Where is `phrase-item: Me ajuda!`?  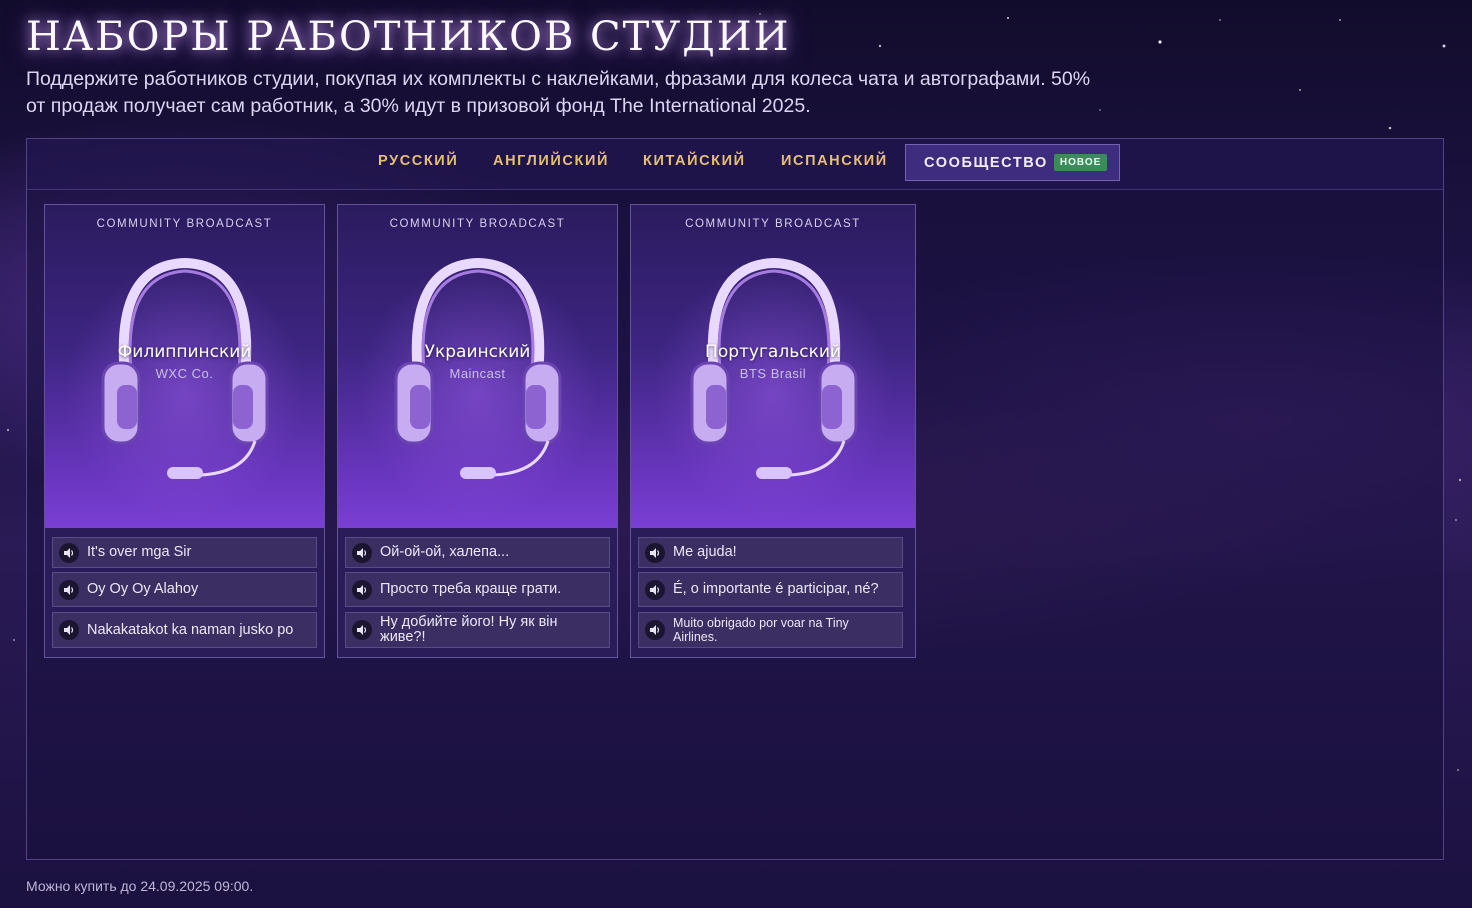
phrase-item: Me ajuda! is located at coordinates (770, 552).